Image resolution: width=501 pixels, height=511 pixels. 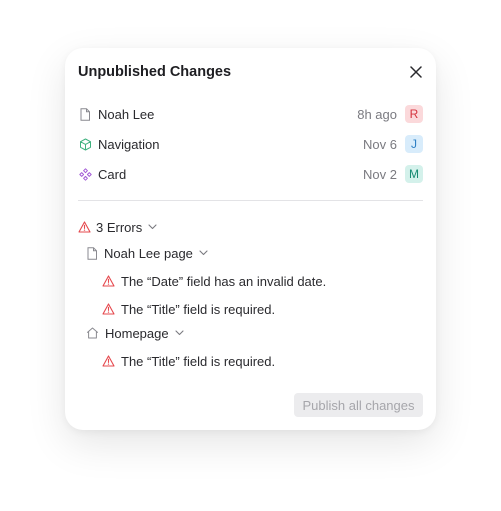 What do you see at coordinates (414, 114) in the screenshot?
I see `avatar: R` at bounding box center [414, 114].